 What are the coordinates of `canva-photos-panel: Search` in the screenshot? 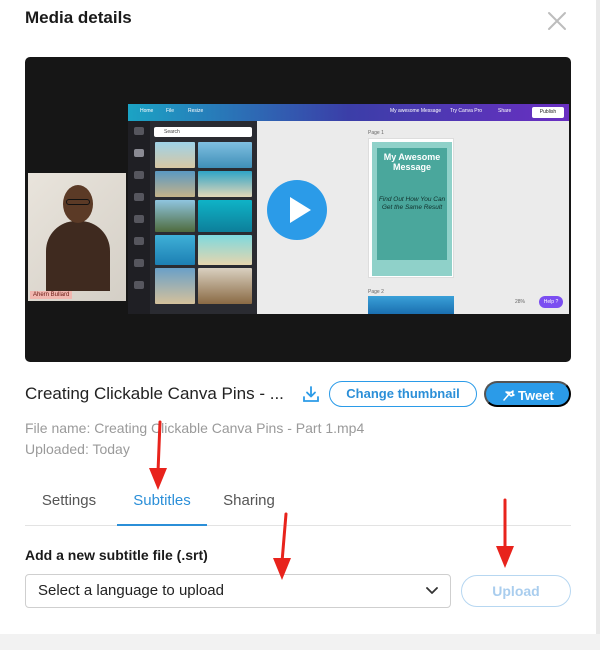 It's located at (203, 217).